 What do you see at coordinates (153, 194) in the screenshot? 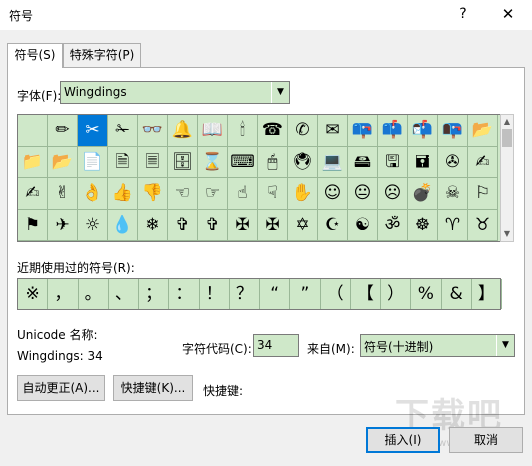
I see `symbol-cell: 👎` at bounding box center [153, 194].